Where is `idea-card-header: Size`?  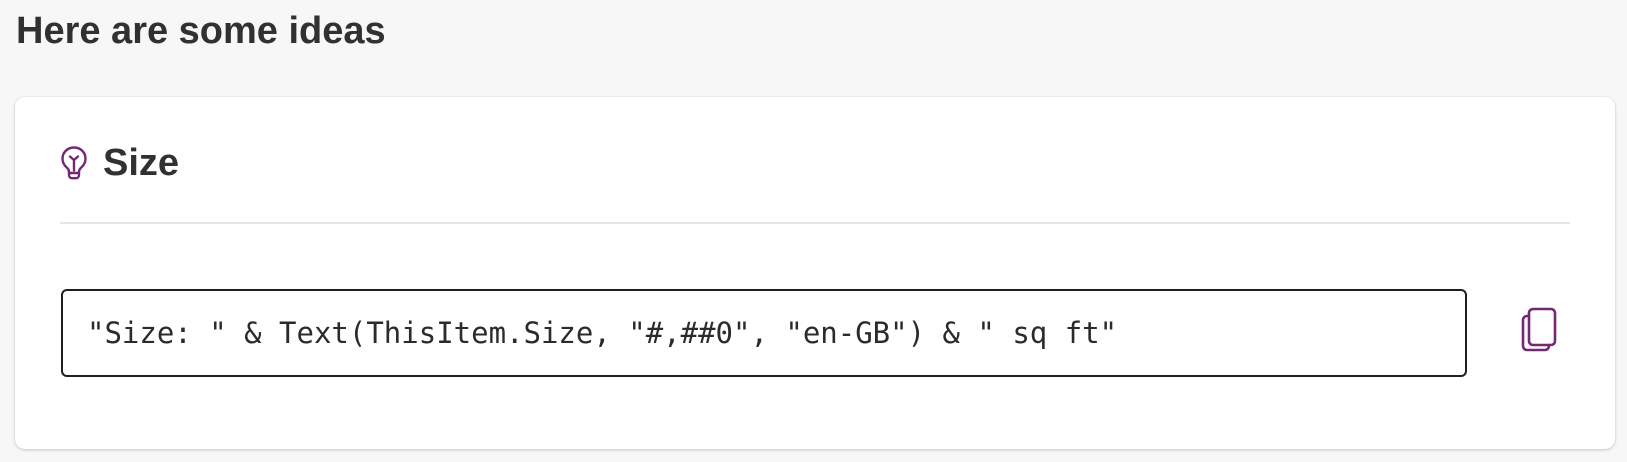 idea-card-header: Size is located at coordinates (119, 163).